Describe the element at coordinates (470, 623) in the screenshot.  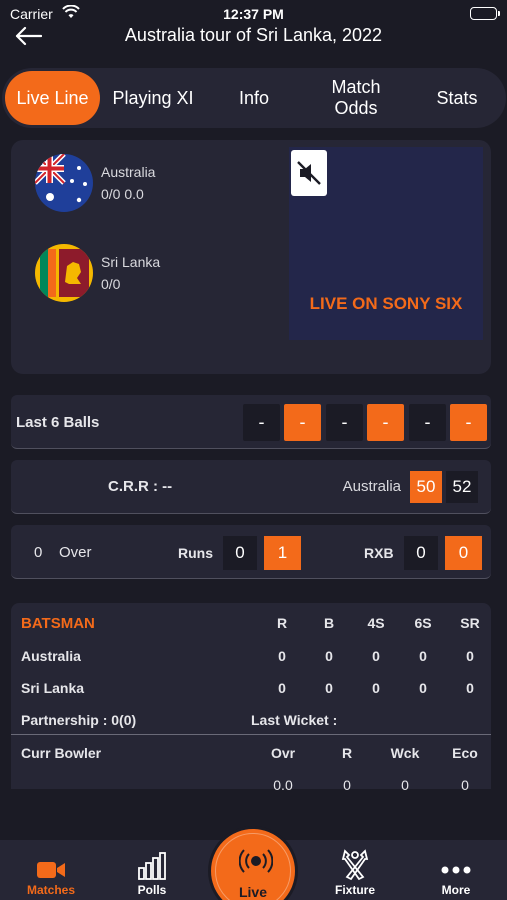
I see `col-sr: SR` at that location.